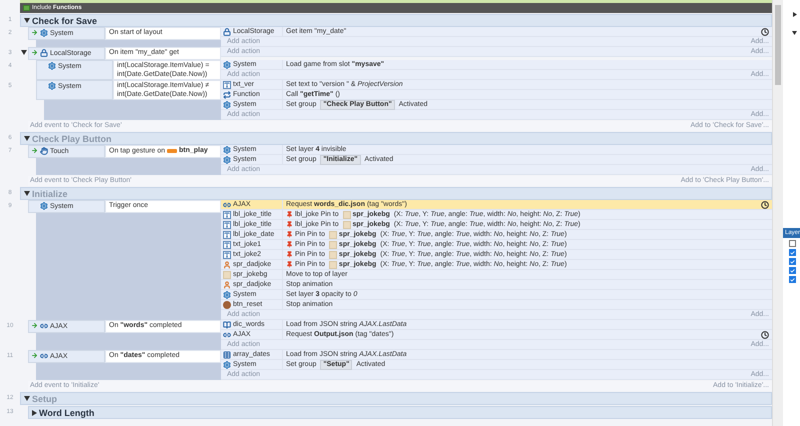 The width and height of the screenshot is (800, 426). Describe the element at coordinates (65, 21) in the screenshot. I see `group-title: Check for Save` at that location.